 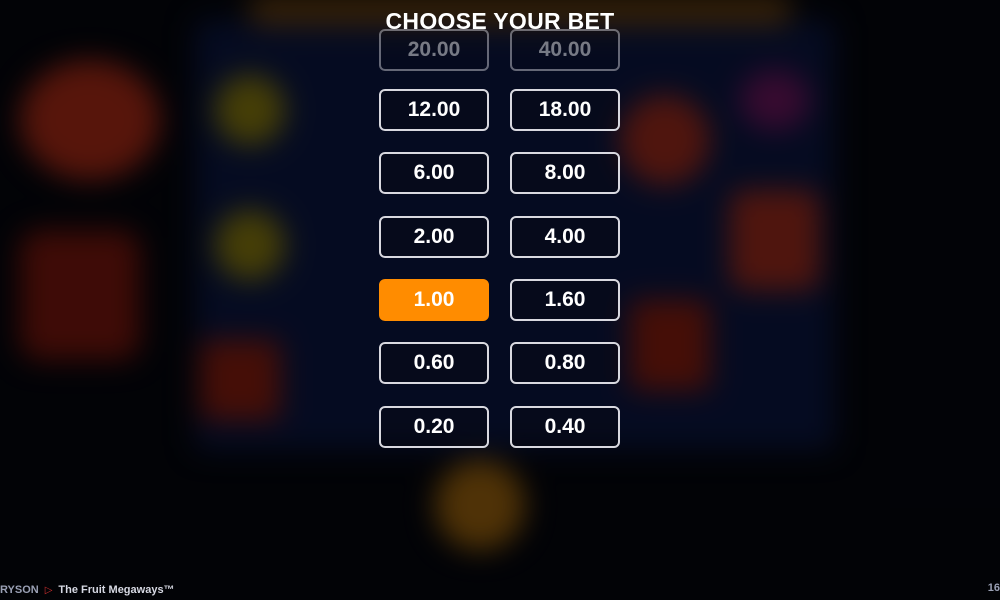 What do you see at coordinates (434, 363) in the screenshot?
I see `bet-option-0-60: 0.60` at bounding box center [434, 363].